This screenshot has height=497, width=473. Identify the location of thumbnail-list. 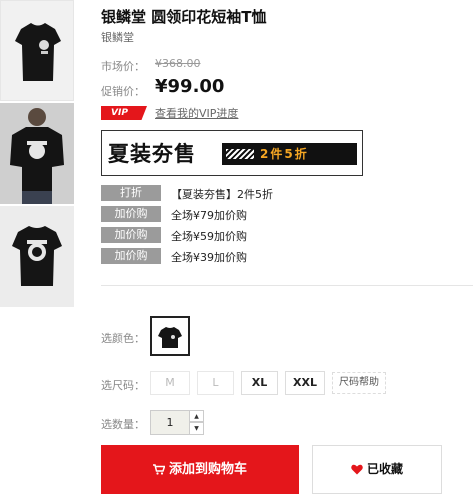
(38, 154).